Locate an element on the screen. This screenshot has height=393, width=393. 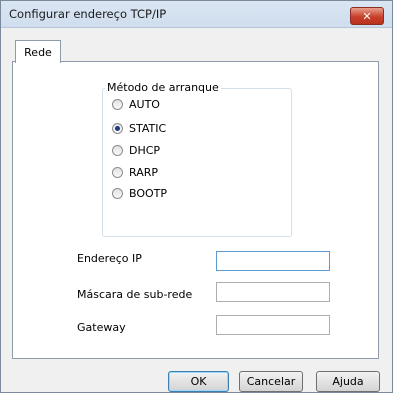
radio-dhcp: DHCP is located at coordinates (136, 150).